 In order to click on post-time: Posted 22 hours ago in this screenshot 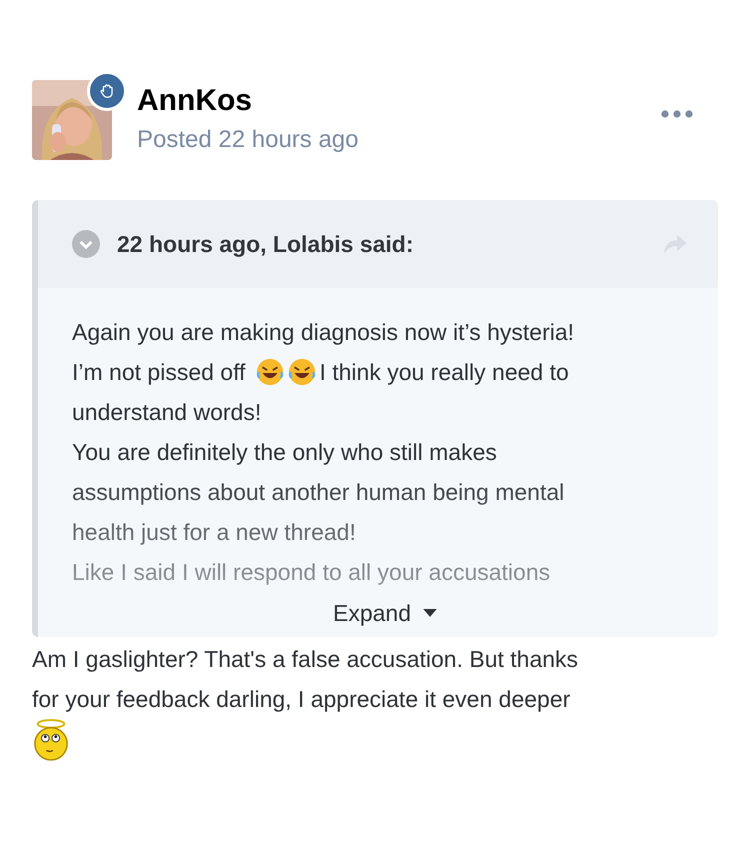, I will do `click(248, 140)`.